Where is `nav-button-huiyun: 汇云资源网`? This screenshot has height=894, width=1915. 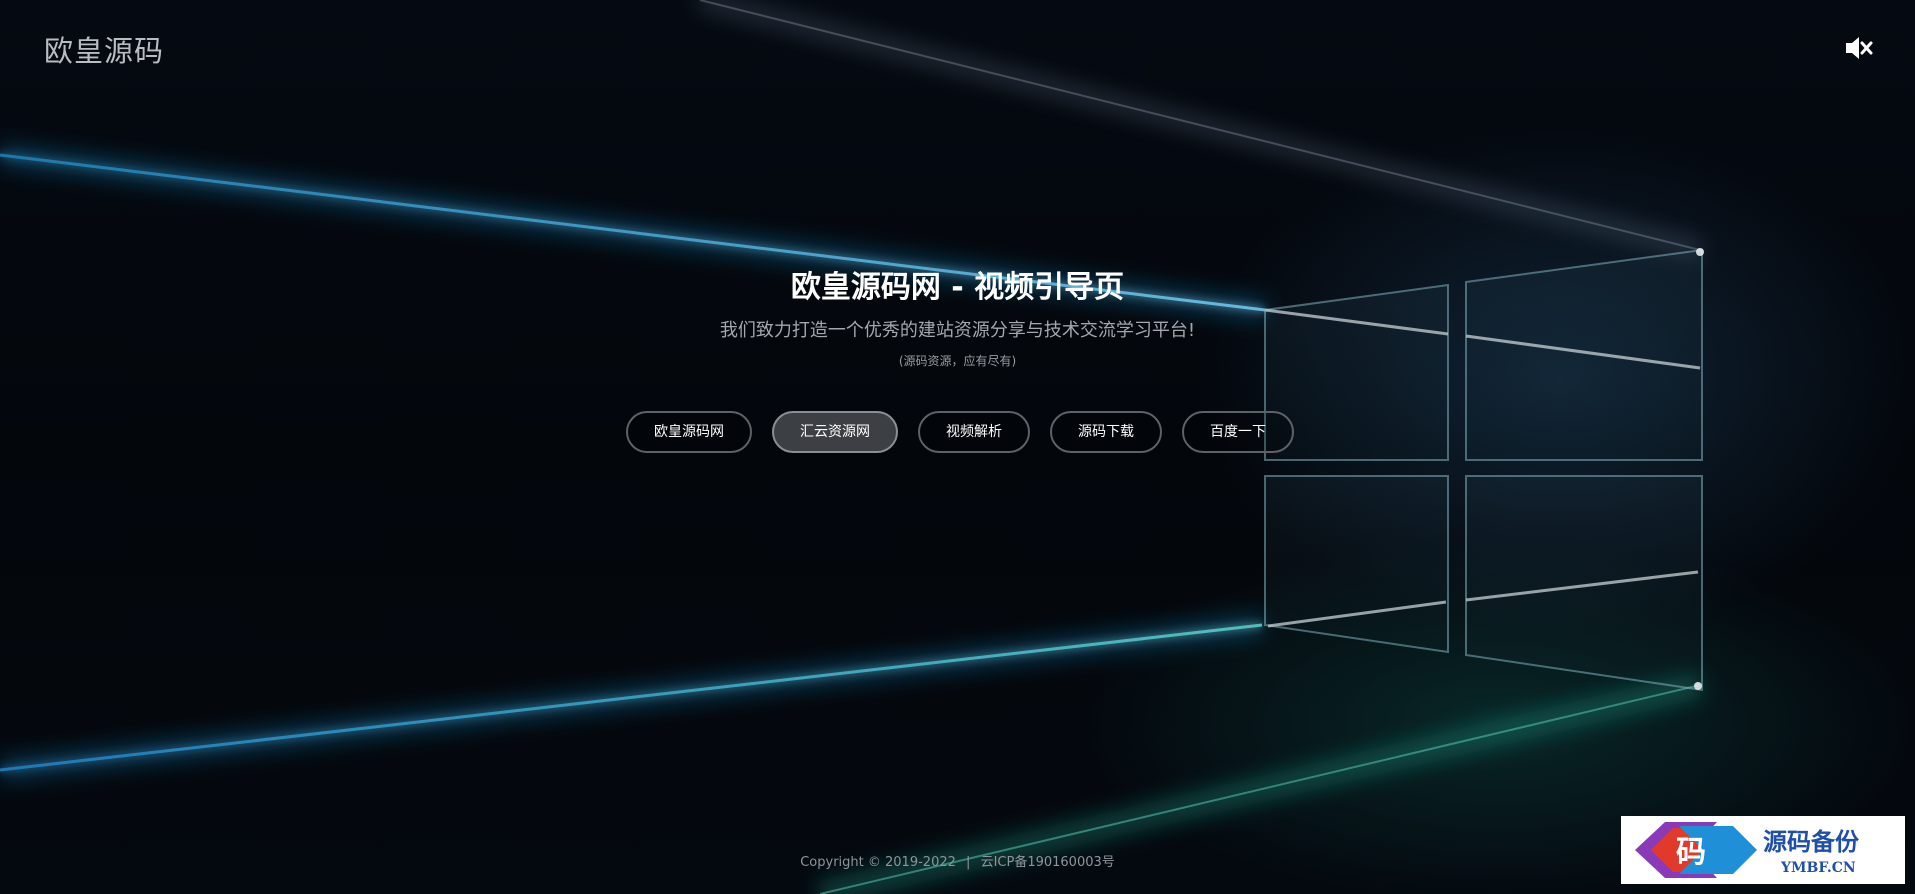 nav-button-huiyun: 汇云资源网 is located at coordinates (835, 432).